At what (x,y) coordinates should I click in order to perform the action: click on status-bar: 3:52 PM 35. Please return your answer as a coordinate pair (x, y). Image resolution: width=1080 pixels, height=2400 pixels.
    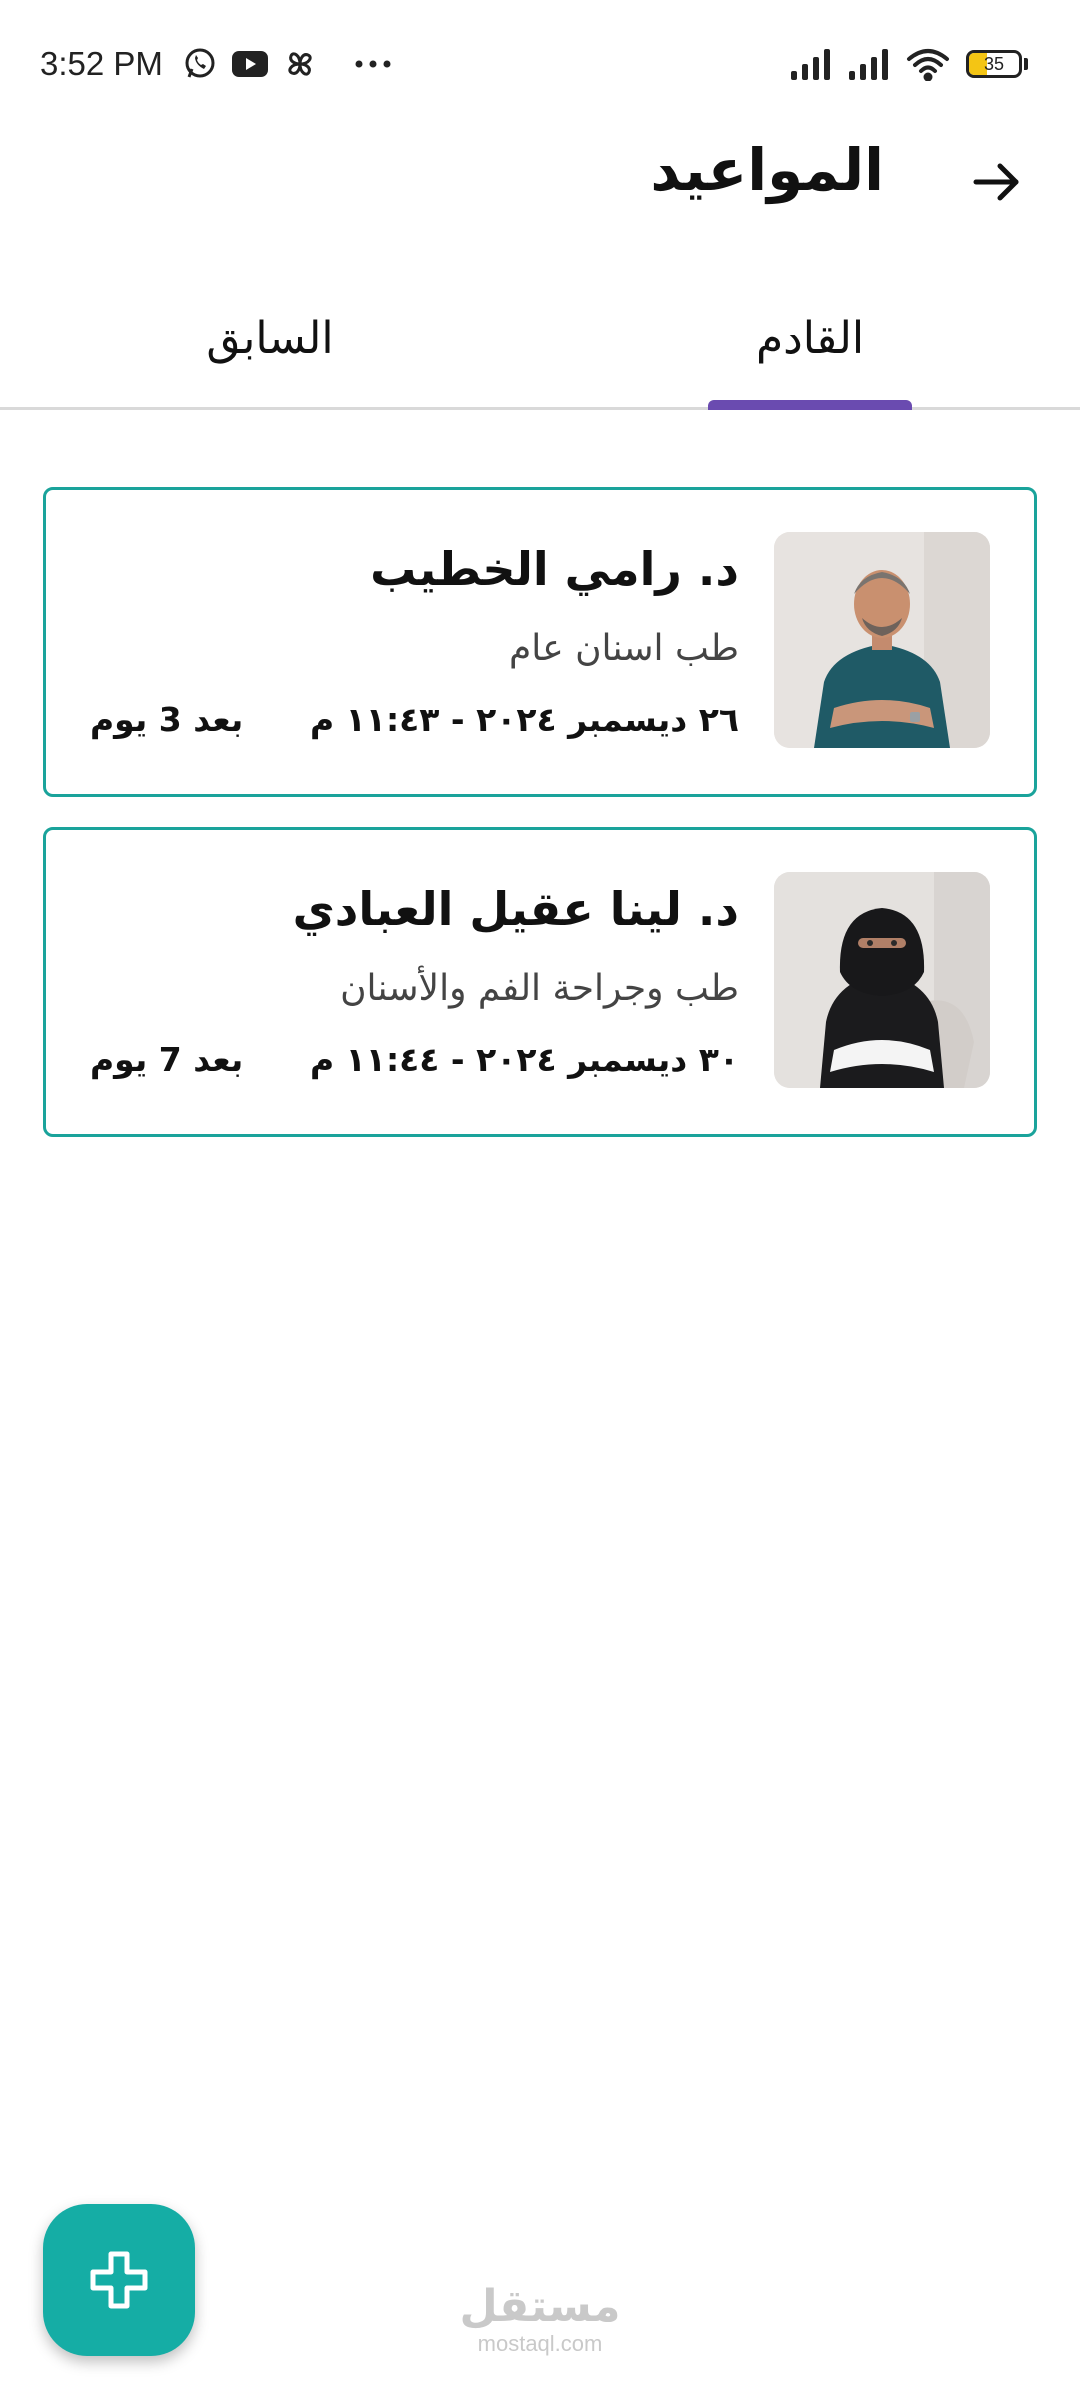
    Looking at the image, I should click on (540, 64).